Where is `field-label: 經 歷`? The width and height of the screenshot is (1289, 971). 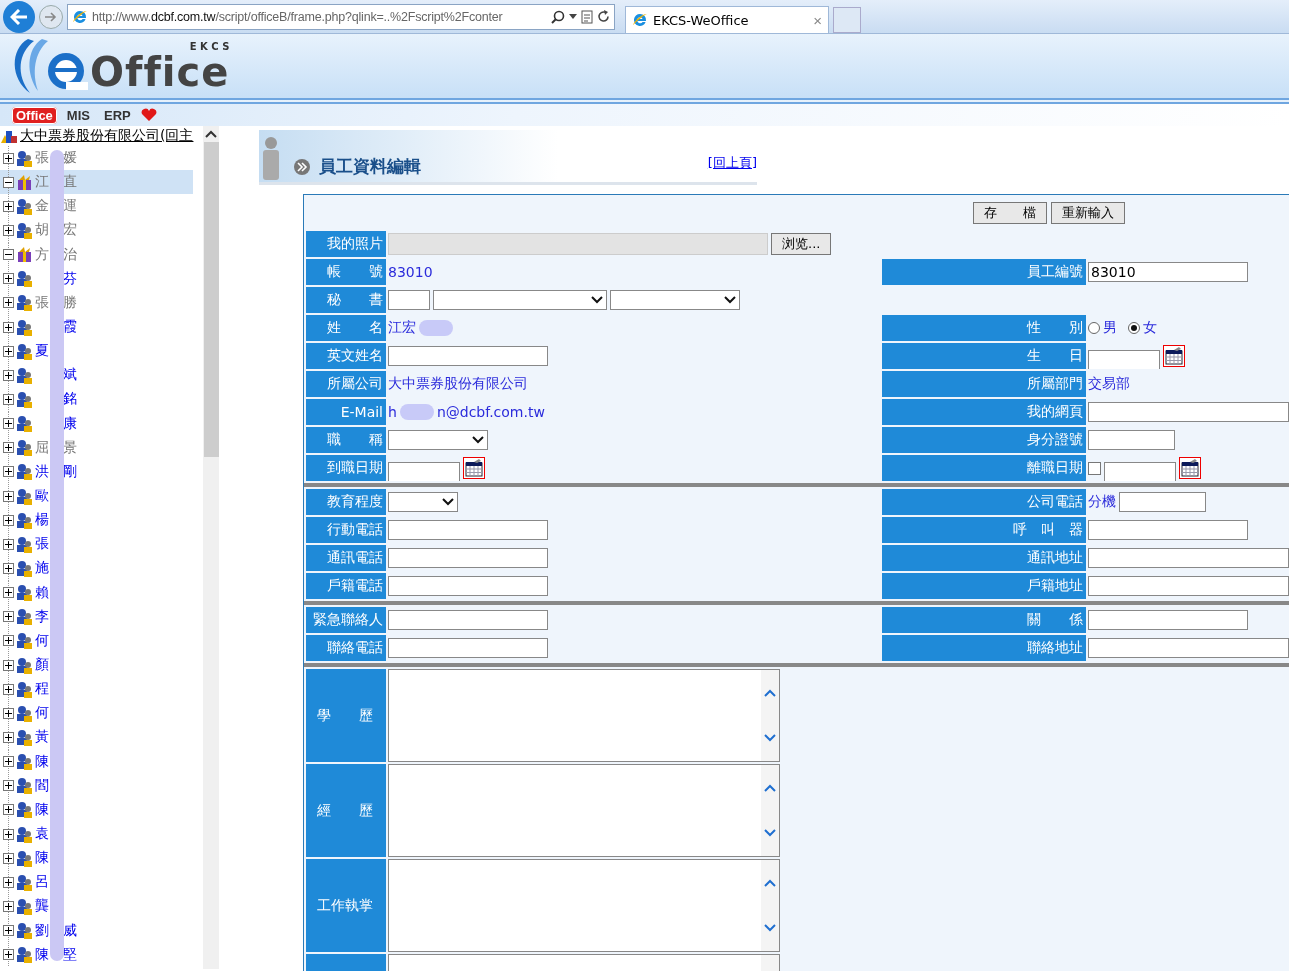 field-label: 經 歷 is located at coordinates (346, 810).